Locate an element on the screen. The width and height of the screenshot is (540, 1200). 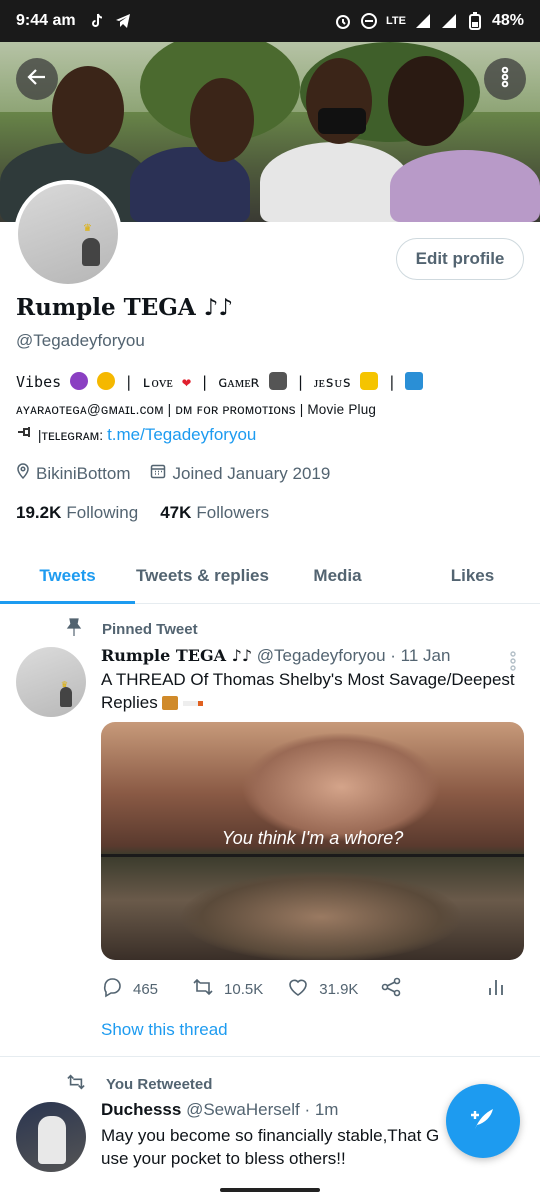
bio-text: |ᴛᴇʟᴇɢʀᴀᴍ: is located at coordinates (70, 435).